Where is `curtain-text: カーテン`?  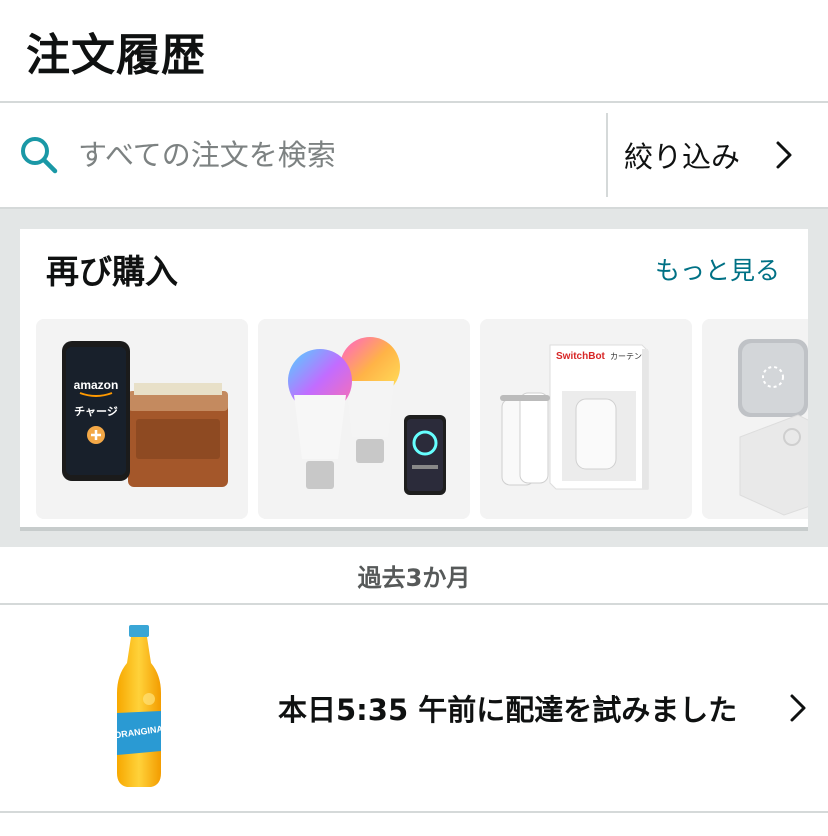 curtain-text: カーテン is located at coordinates (626, 356).